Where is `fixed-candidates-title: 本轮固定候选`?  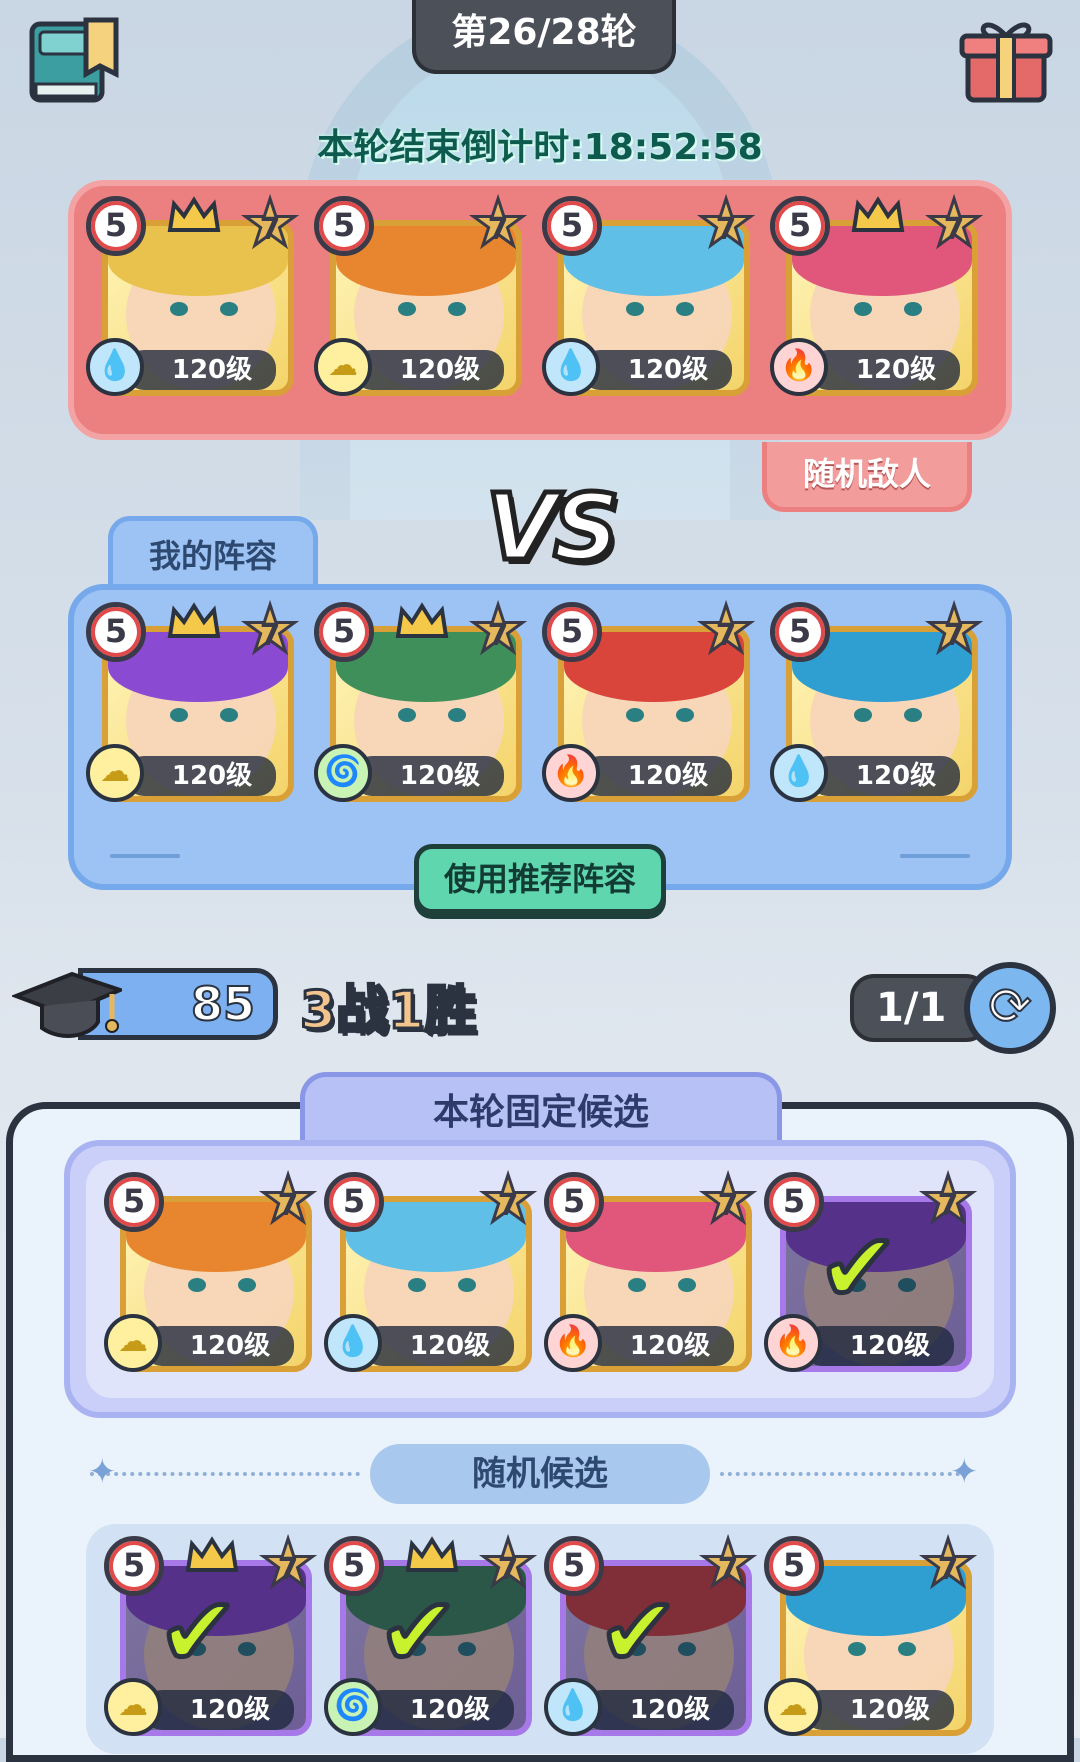 fixed-candidates-title: 本轮固定候选 is located at coordinates (541, 1107).